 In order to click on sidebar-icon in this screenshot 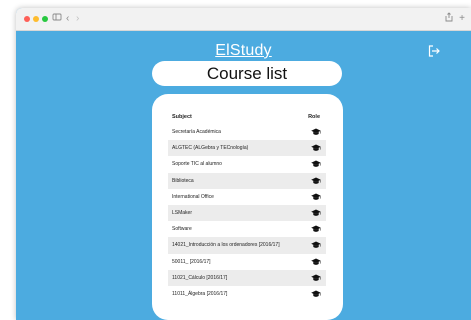, I will do `click(57, 19)`.